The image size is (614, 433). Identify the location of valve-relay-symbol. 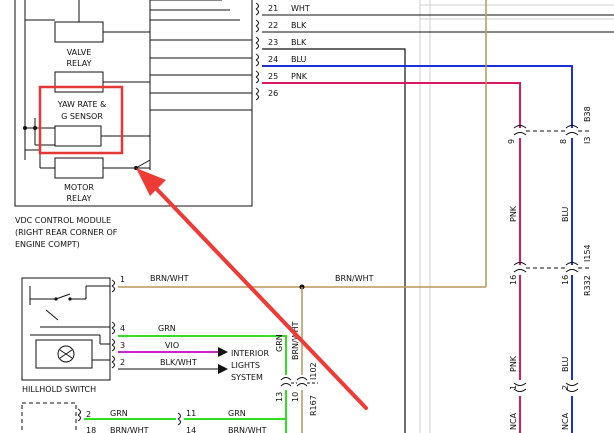
(79, 32).